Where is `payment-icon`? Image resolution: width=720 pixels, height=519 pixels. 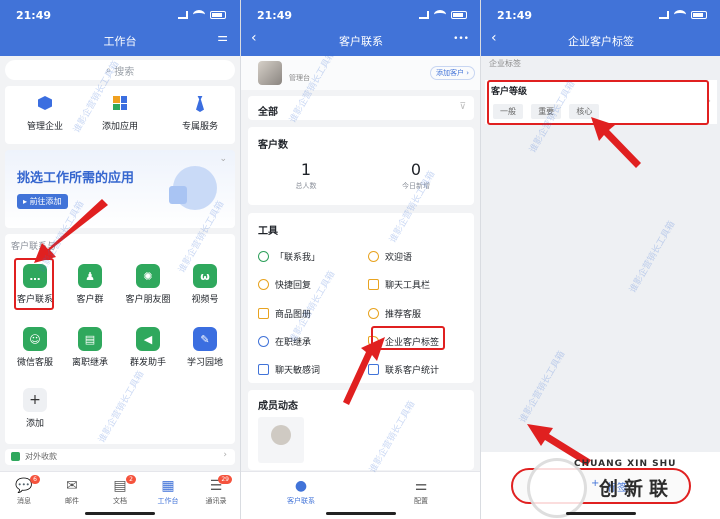
payment-icon is located at coordinates (15, 456).